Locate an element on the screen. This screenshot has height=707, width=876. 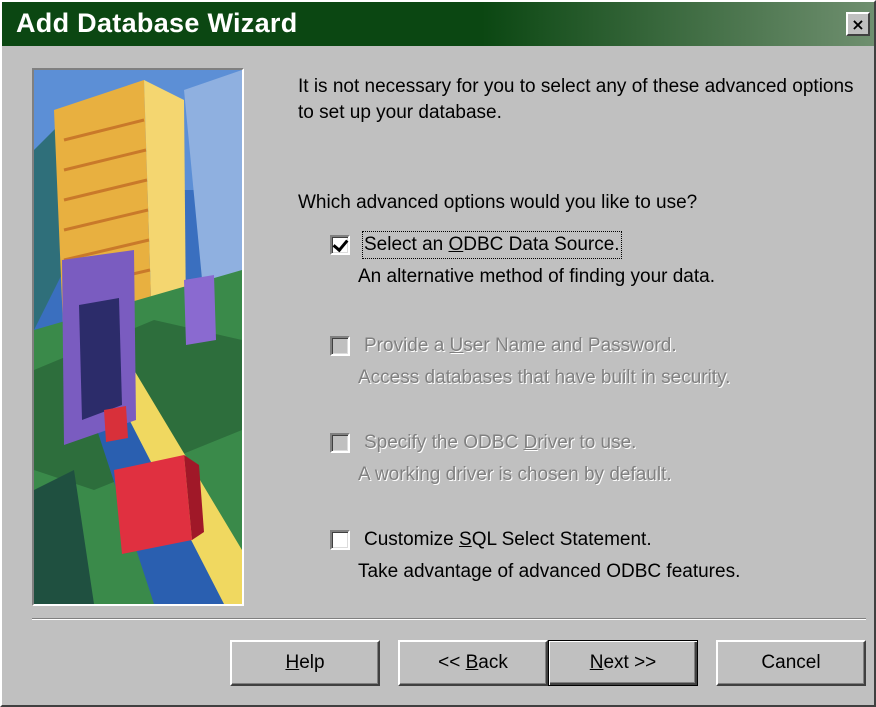
odbc-data-source-label: Select an ODBC Data Source. is located at coordinates (492, 245).